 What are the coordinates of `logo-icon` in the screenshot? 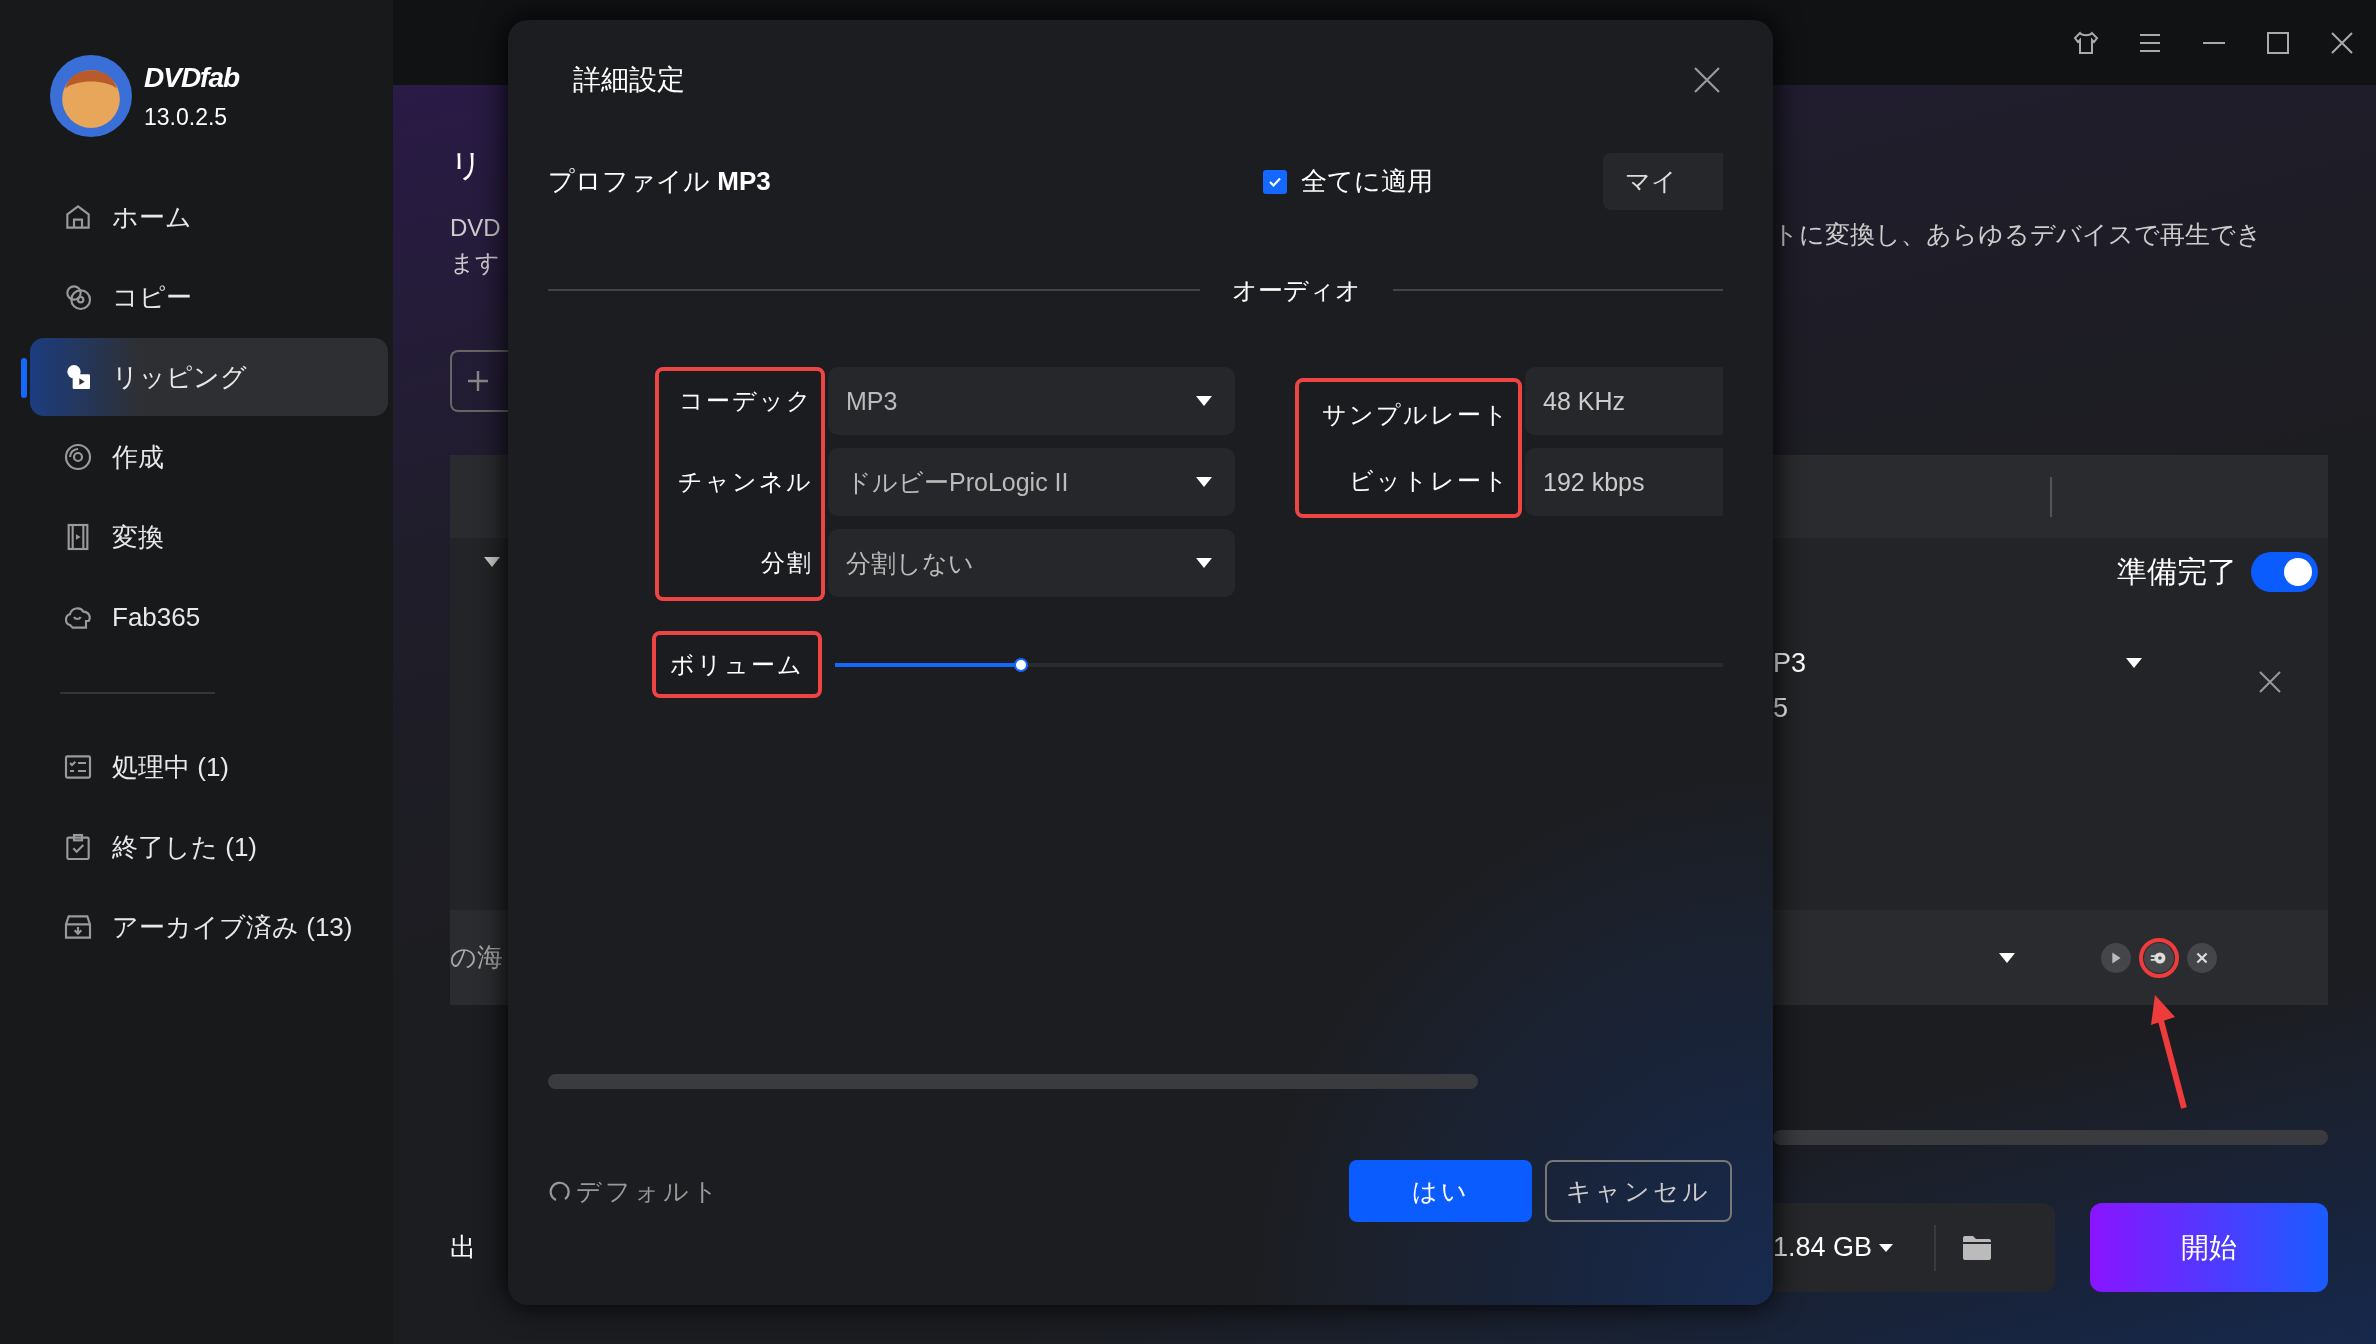 It's located at (91, 96).